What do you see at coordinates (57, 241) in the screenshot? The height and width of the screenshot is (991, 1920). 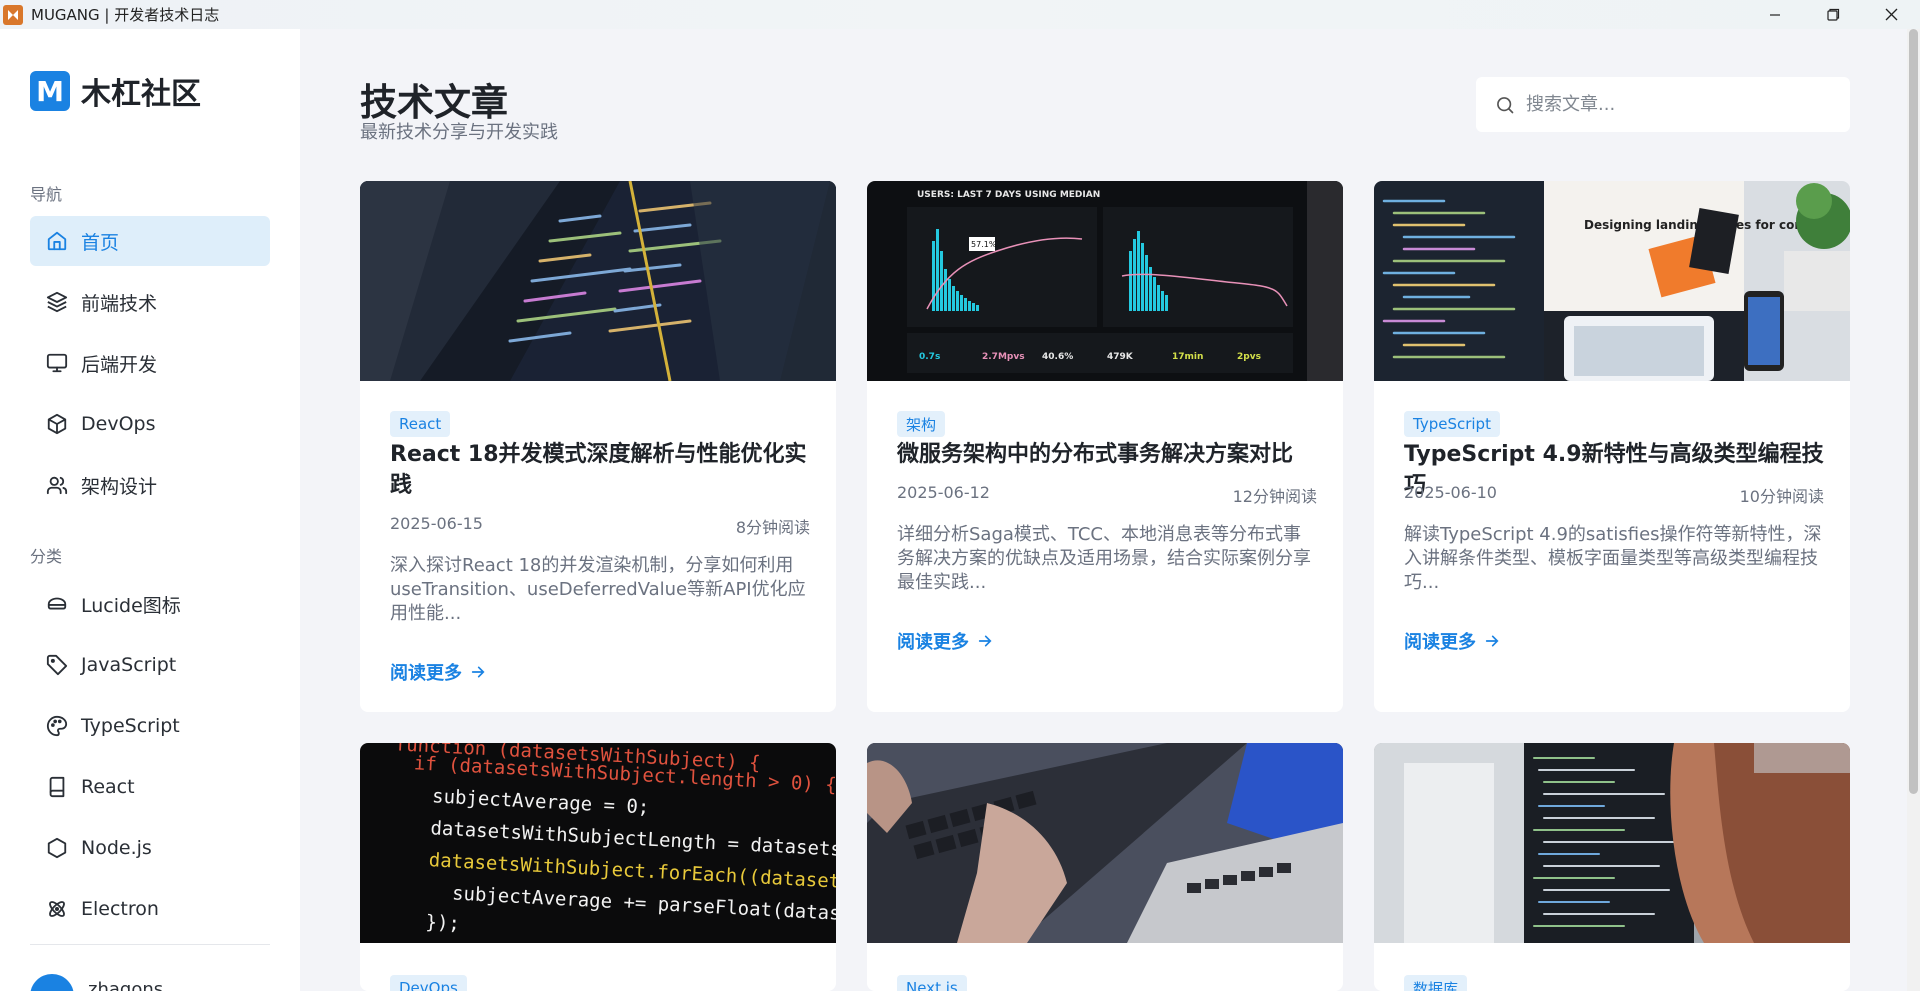 I see `home-icon` at bounding box center [57, 241].